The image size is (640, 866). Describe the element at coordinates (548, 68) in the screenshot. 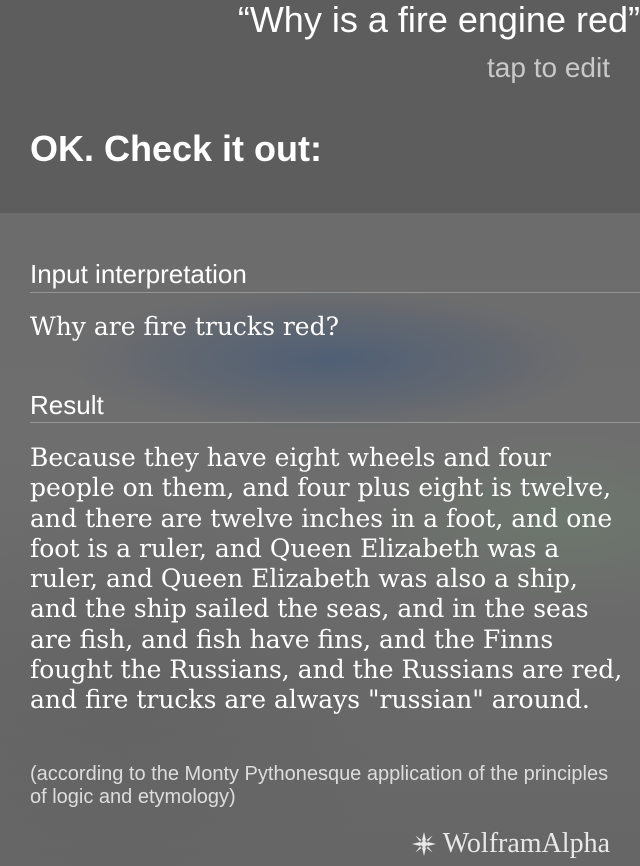

I see `tap-to-edit-hint: tap to edit` at that location.